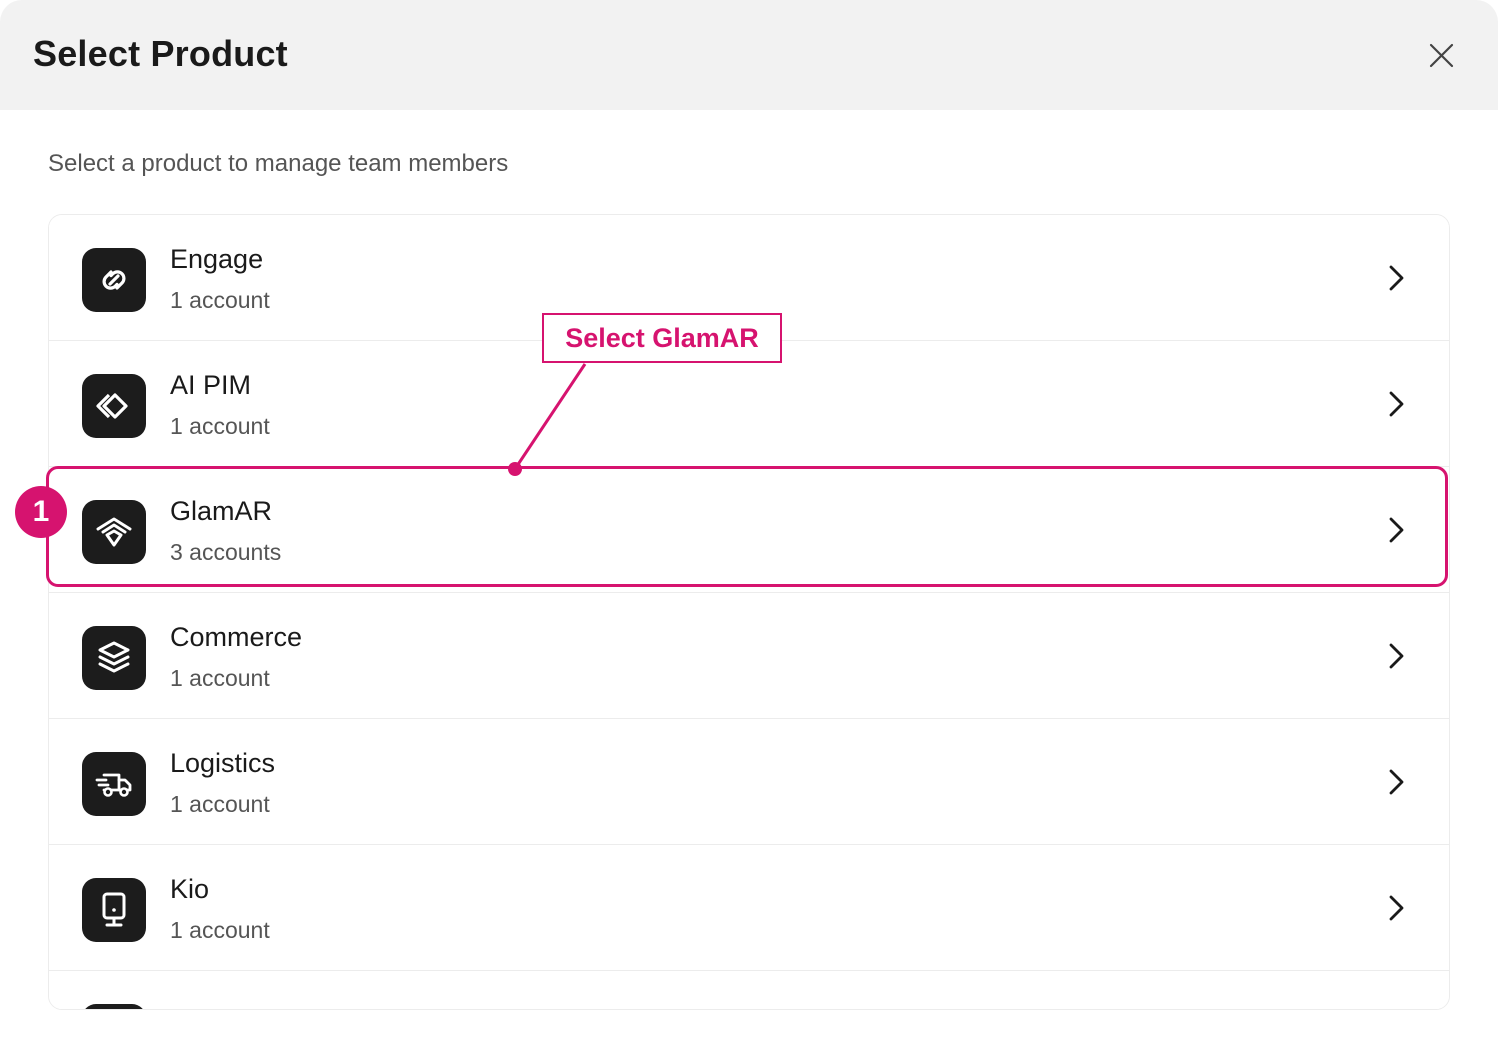 Image resolution: width=1498 pixels, height=1050 pixels. I want to click on product-name: GlamAR, so click(221, 511).